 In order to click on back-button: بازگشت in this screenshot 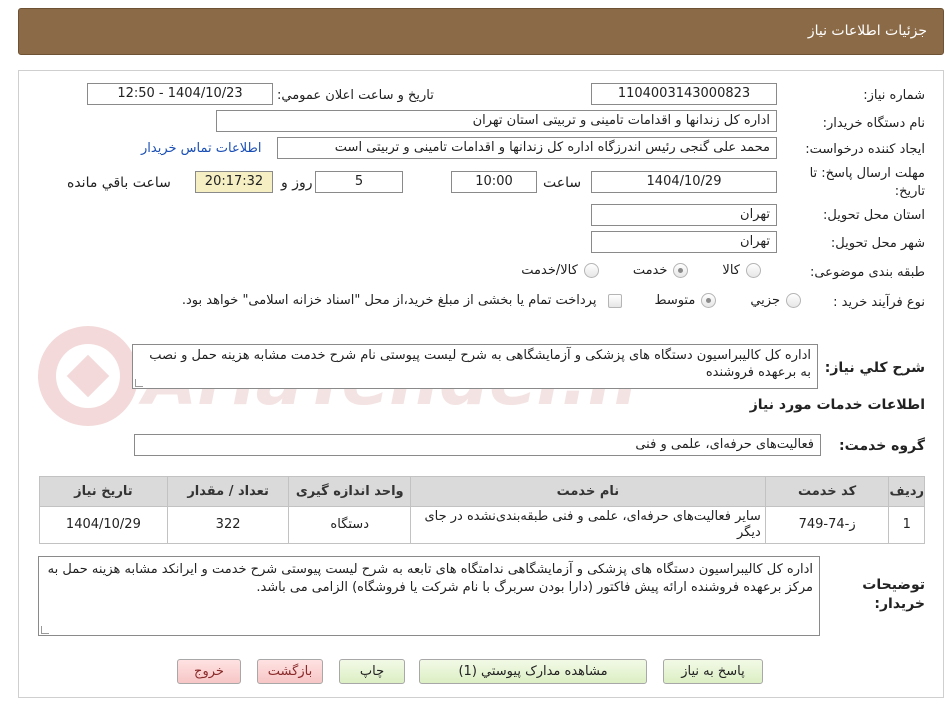, I will do `click(290, 671)`.